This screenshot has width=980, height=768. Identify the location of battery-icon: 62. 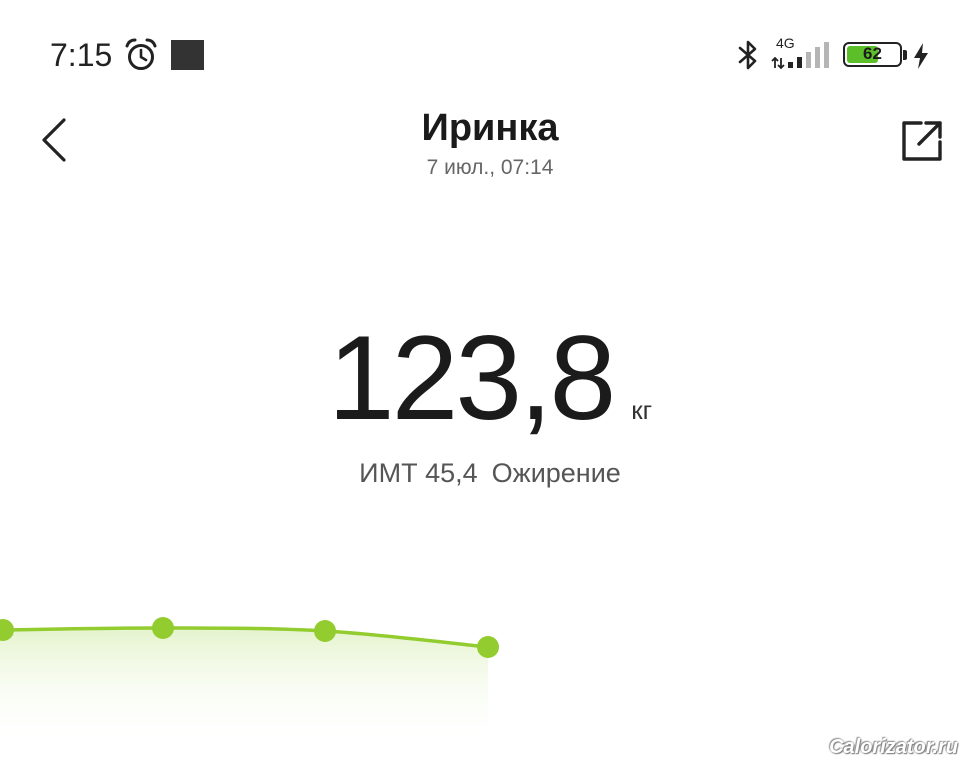
(872, 54).